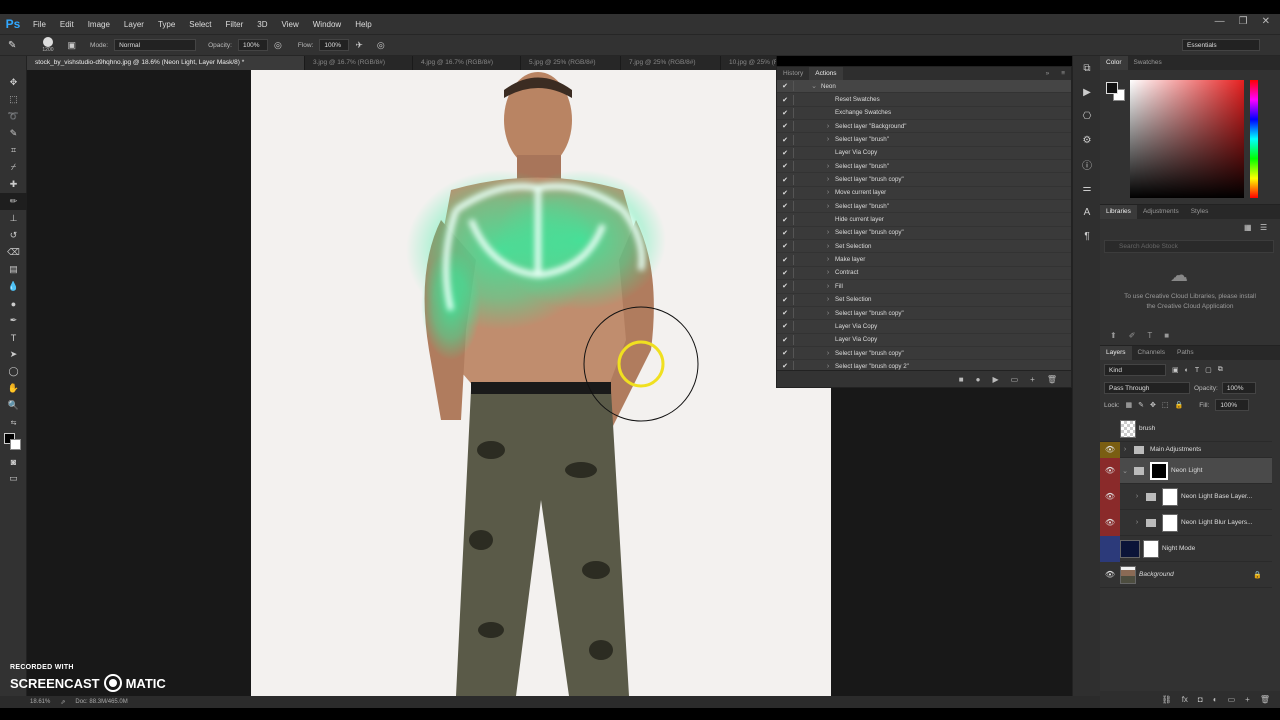  Describe the element at coordinates (1015, 379) in the screenshot. I see `new-set-icon: ▭` at that location.